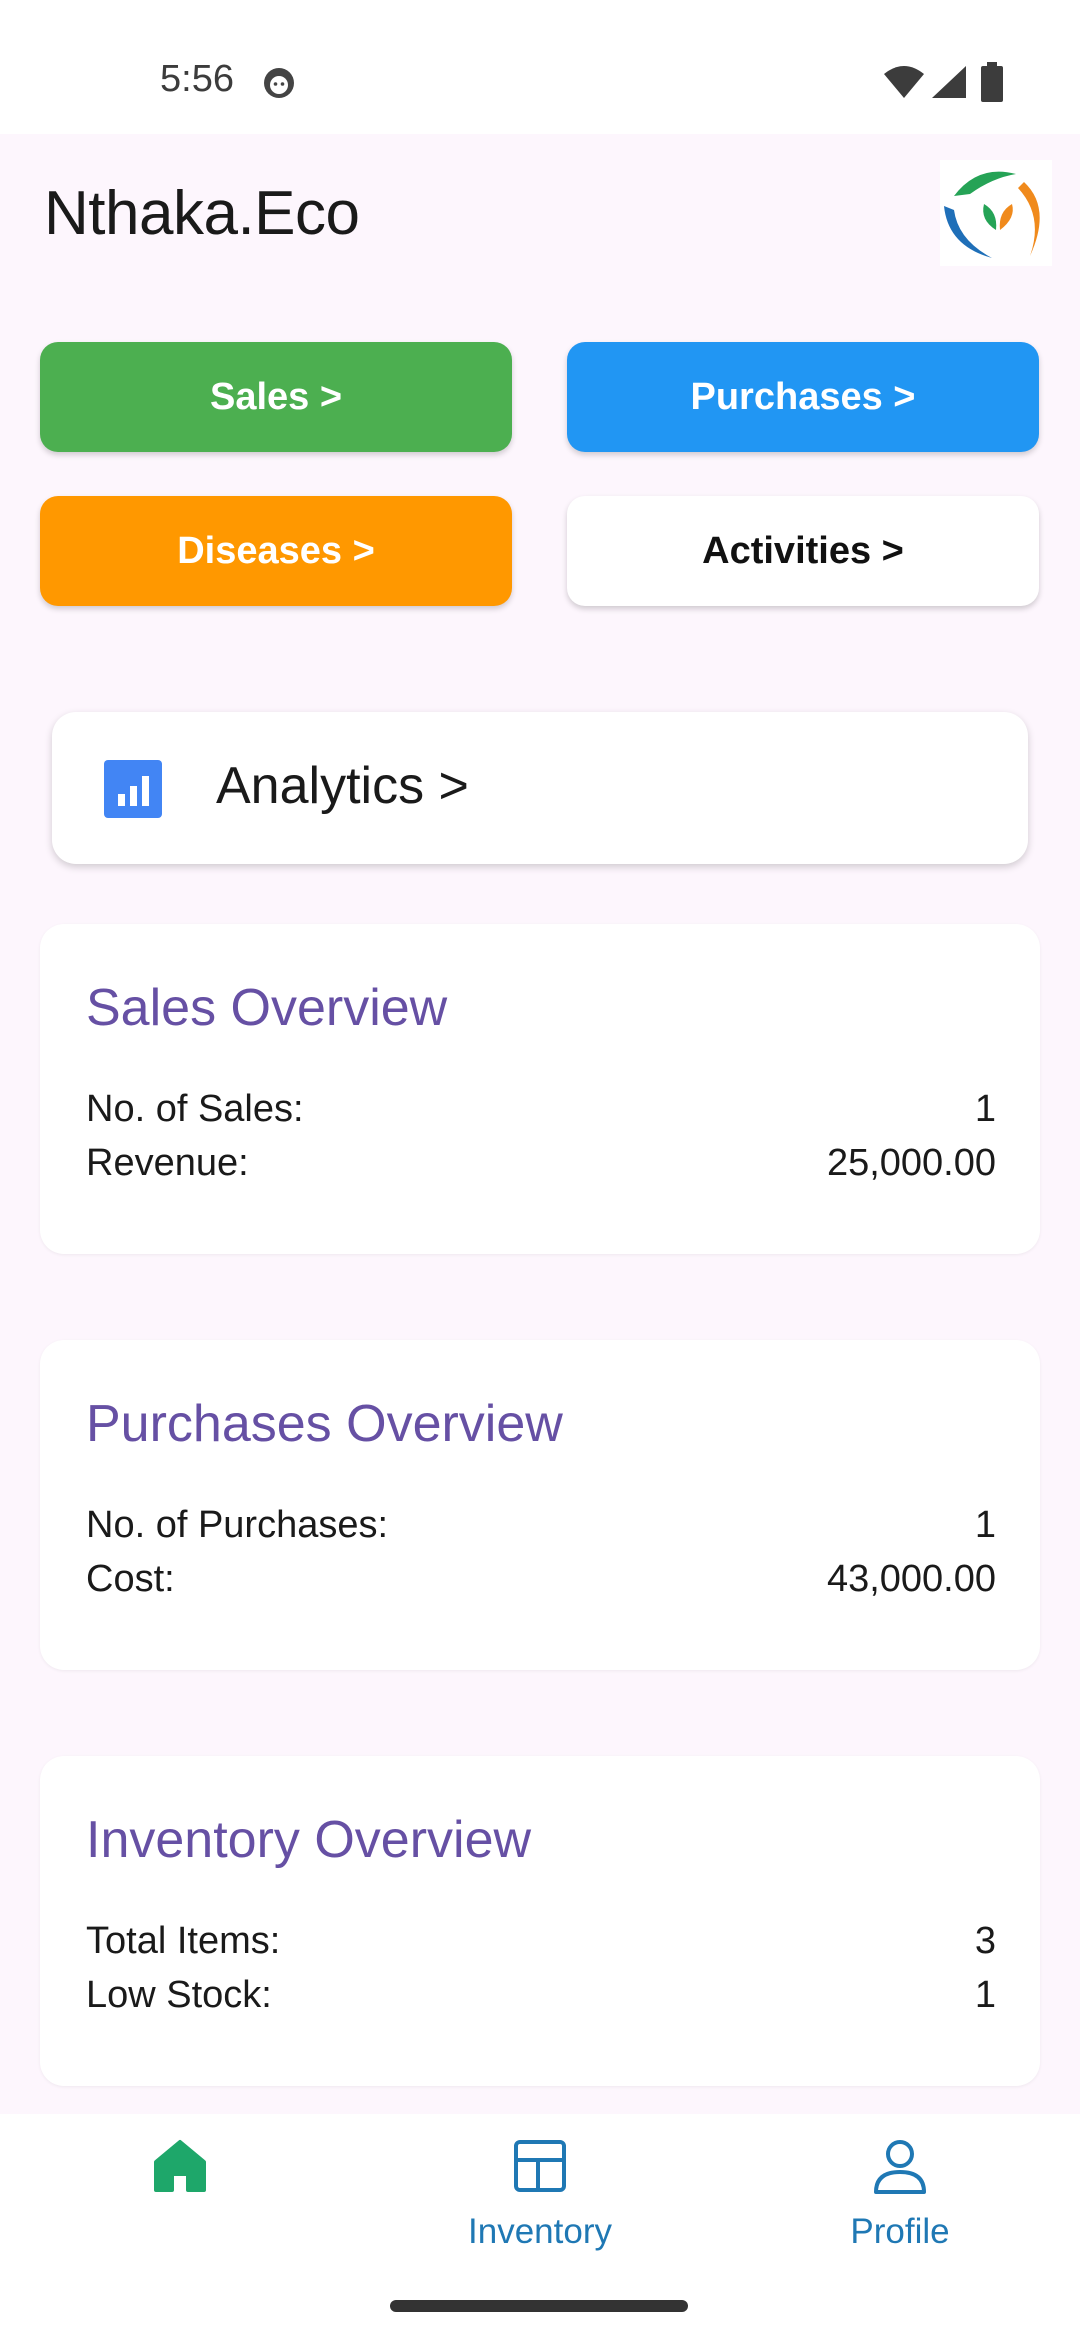 The image size is (1080, 2340). What do you see at coordinates (342, 786) in the screenshot?
I see `analytics-label: Analytics >` at bounding box center [342, 786].